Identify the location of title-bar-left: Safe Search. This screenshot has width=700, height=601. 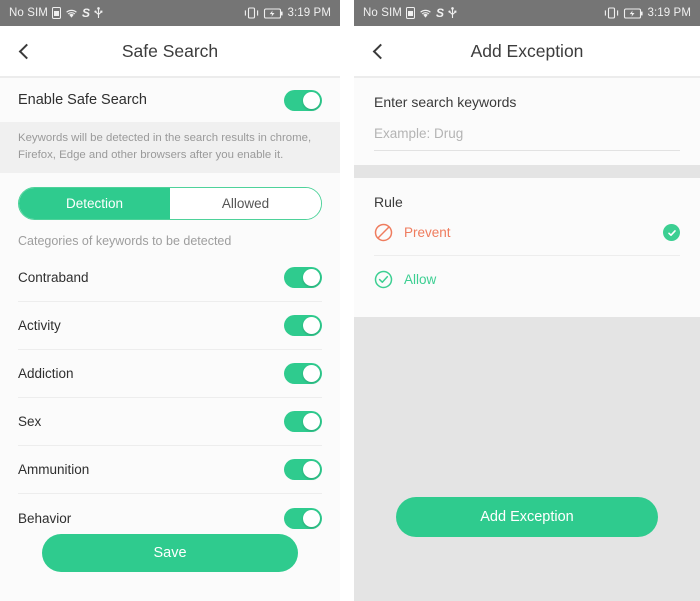
(170, 51).